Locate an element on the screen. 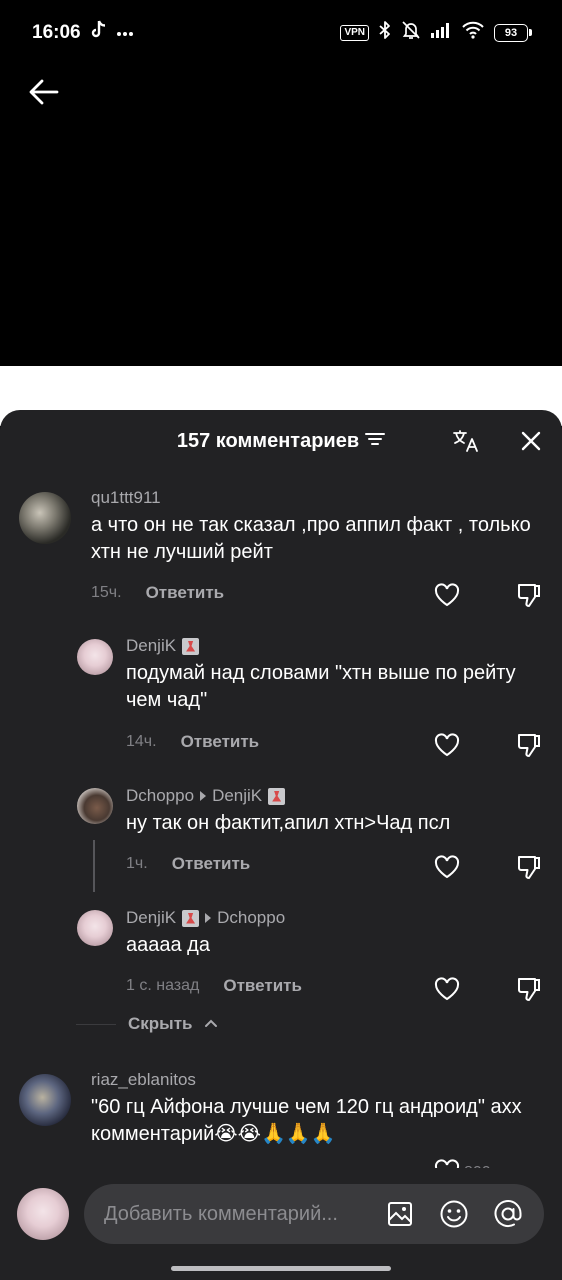 This screenshot has height=1280, width=562. mention-icon is located at coordinates (508, 1214).